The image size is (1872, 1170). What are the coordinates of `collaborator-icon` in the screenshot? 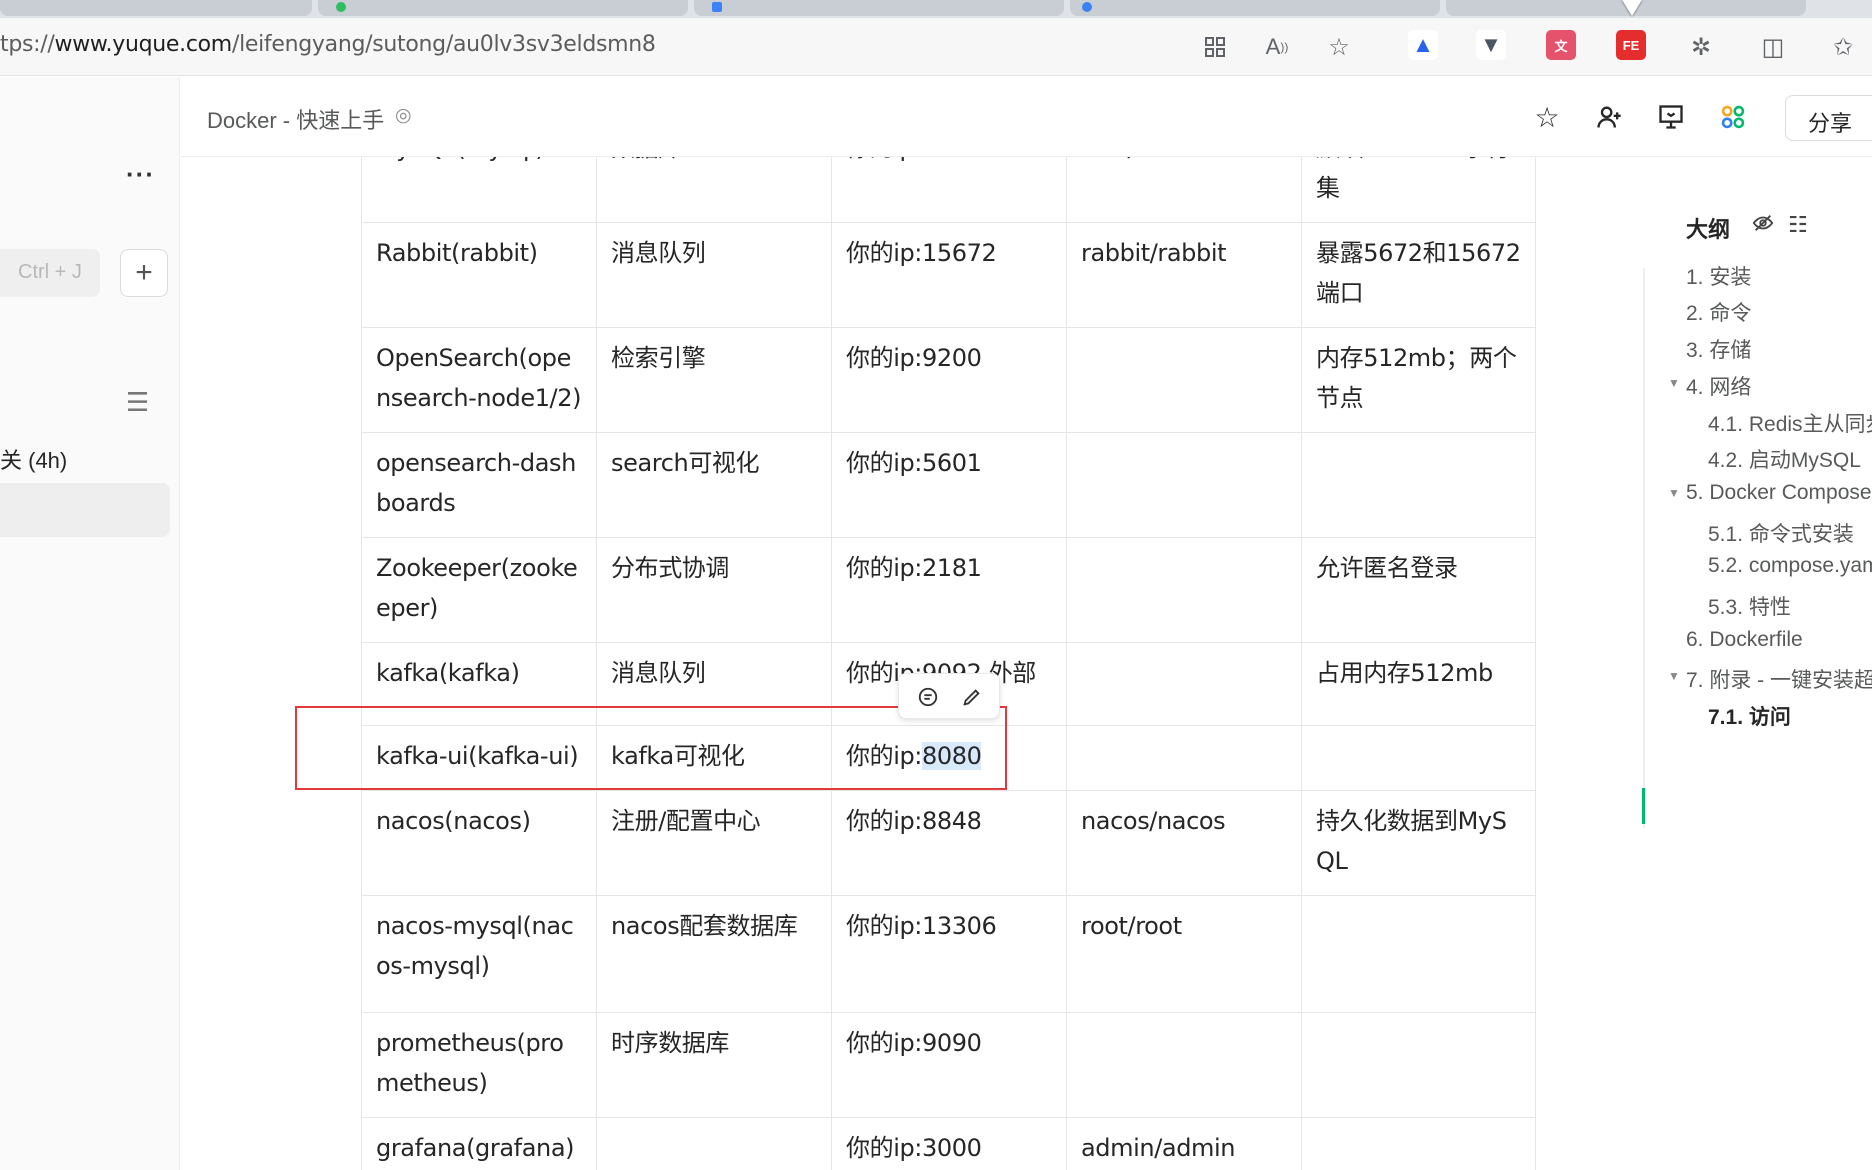 It's located at (1609, 117).